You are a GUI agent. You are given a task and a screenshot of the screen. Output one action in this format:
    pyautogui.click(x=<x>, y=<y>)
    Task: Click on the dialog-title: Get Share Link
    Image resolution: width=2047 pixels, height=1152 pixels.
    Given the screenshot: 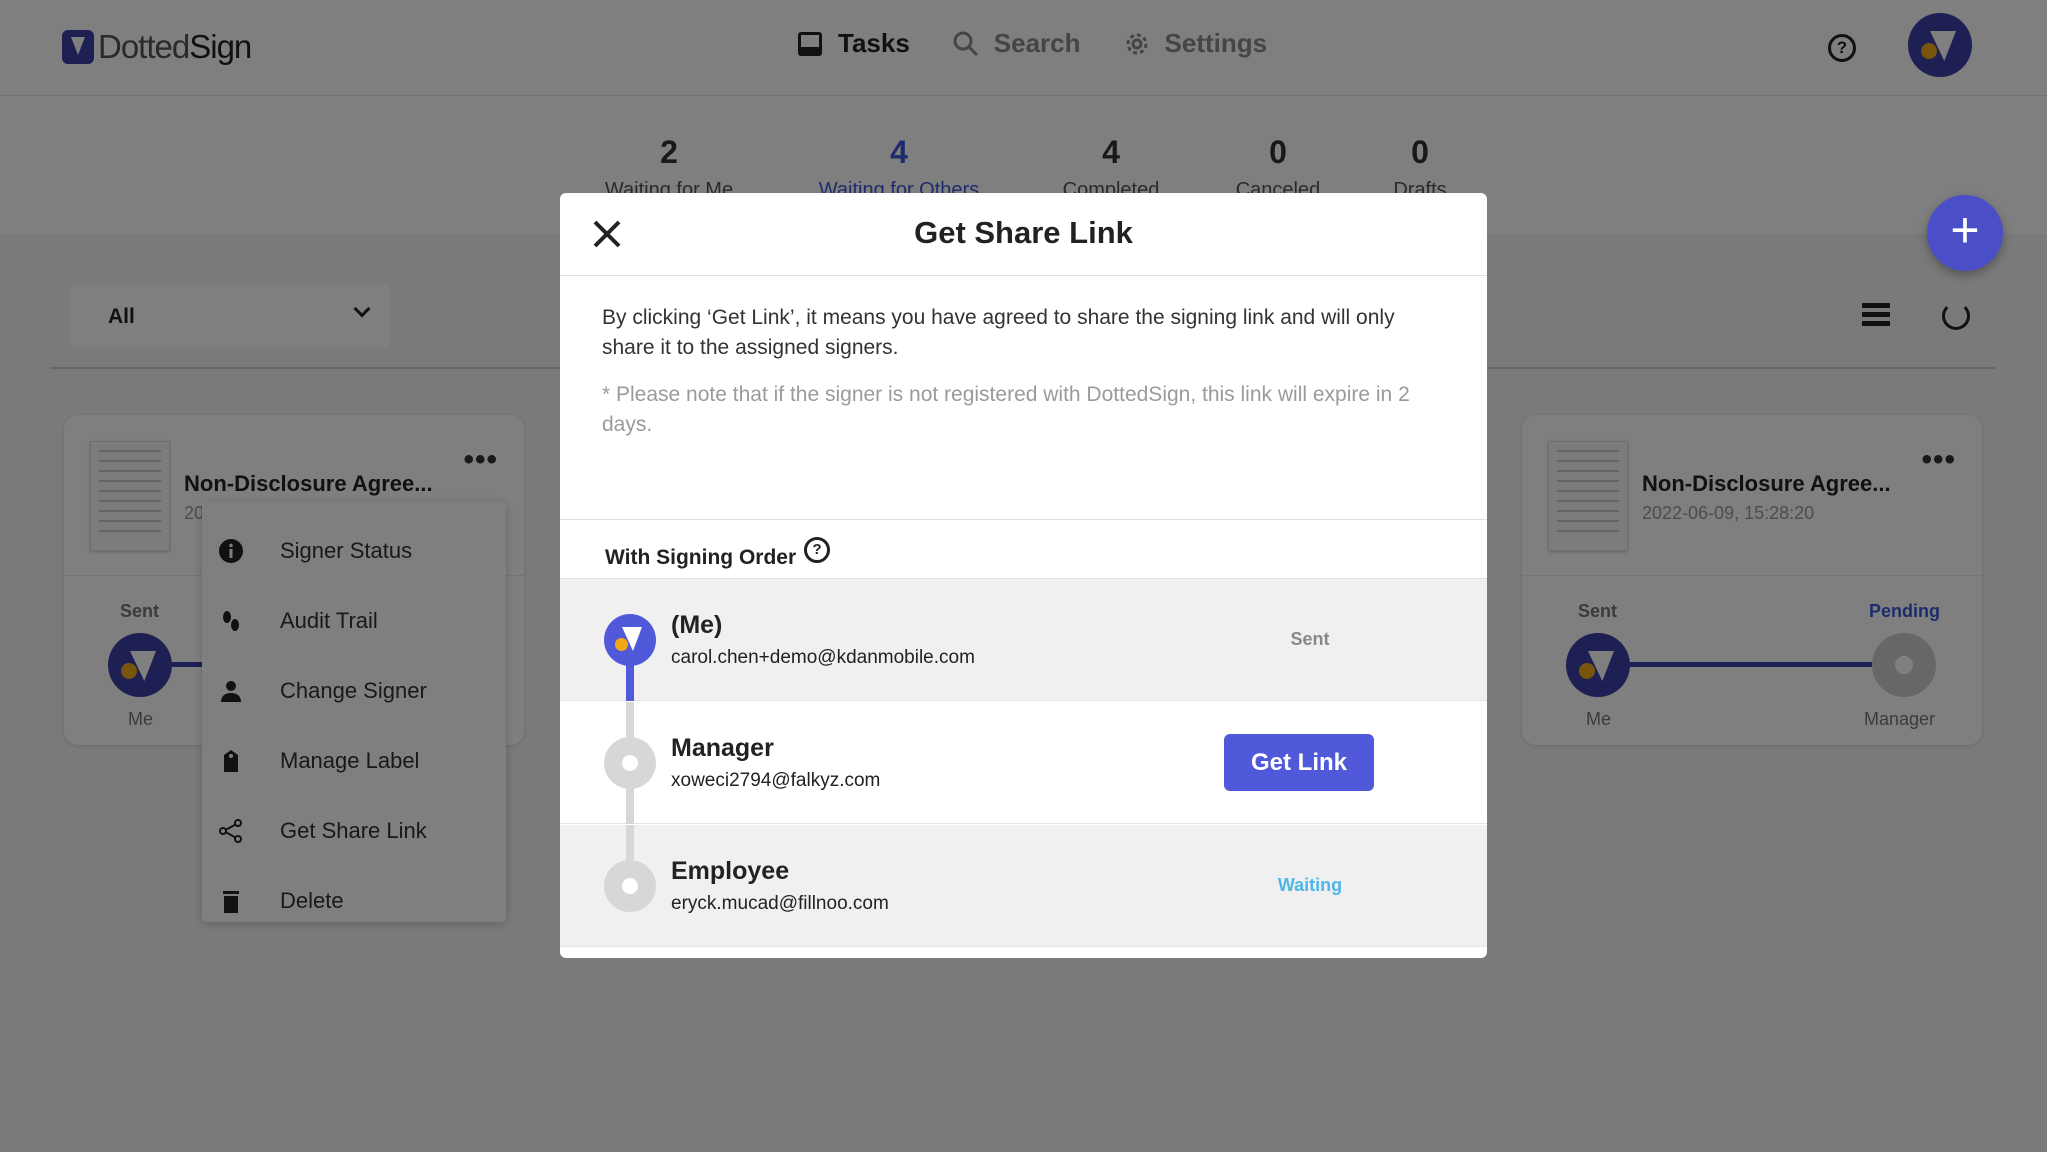 What is the action you would take?
    pyautogui.click(x=1023, y=232)
    